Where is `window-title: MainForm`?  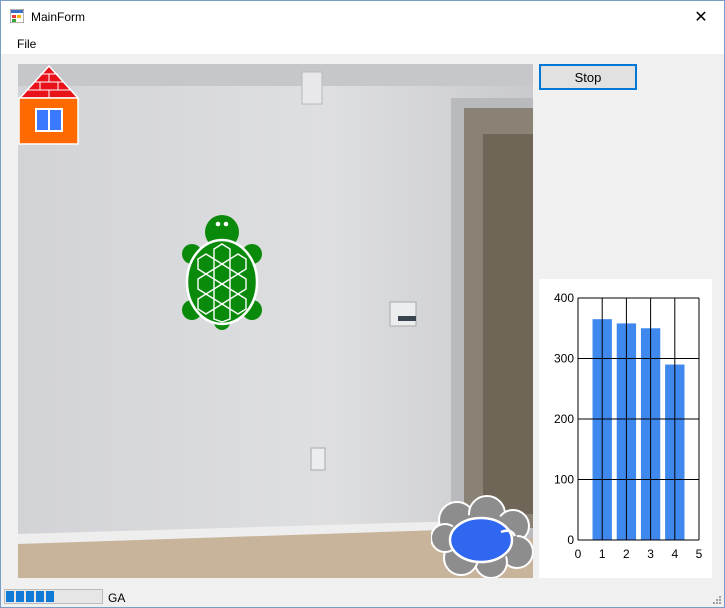 window-title: MainForm is located at coordinates (58, 17).